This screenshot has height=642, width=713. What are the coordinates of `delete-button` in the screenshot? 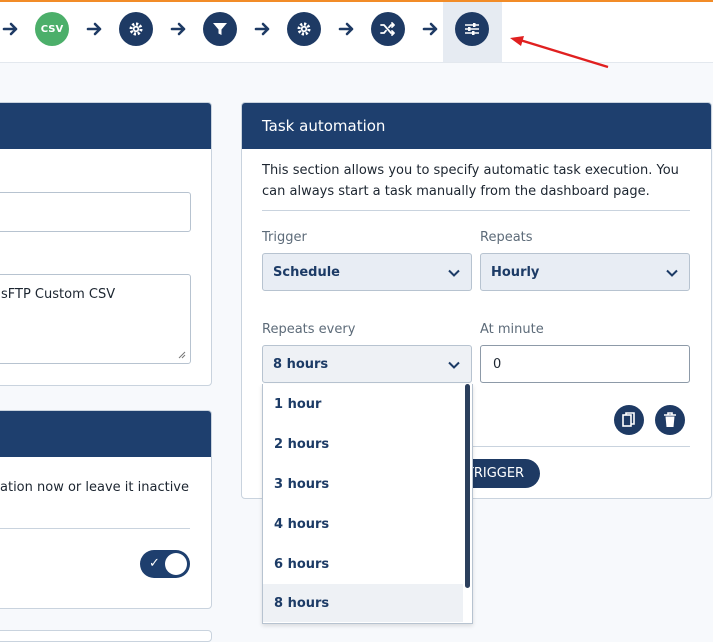 It's located at (670, 420).